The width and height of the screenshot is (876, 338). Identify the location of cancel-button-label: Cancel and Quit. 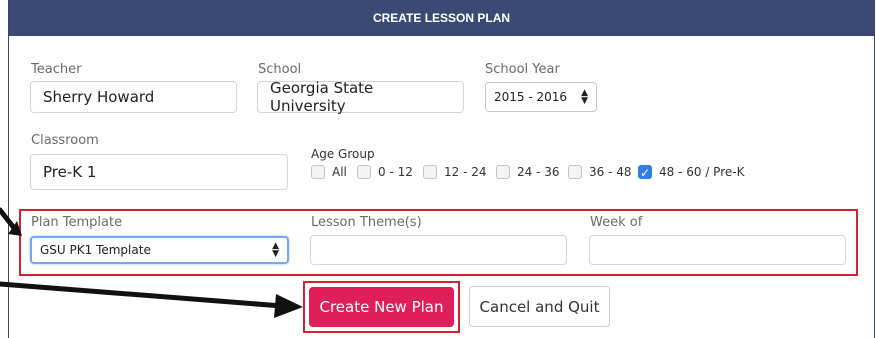
(539, 306).